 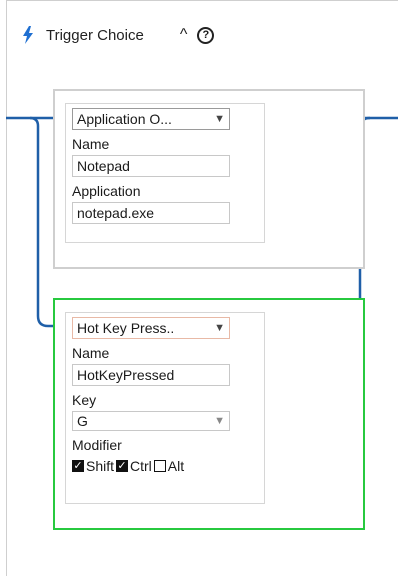 I want to click on key-select: G ▼, so click(x=151, y=421).